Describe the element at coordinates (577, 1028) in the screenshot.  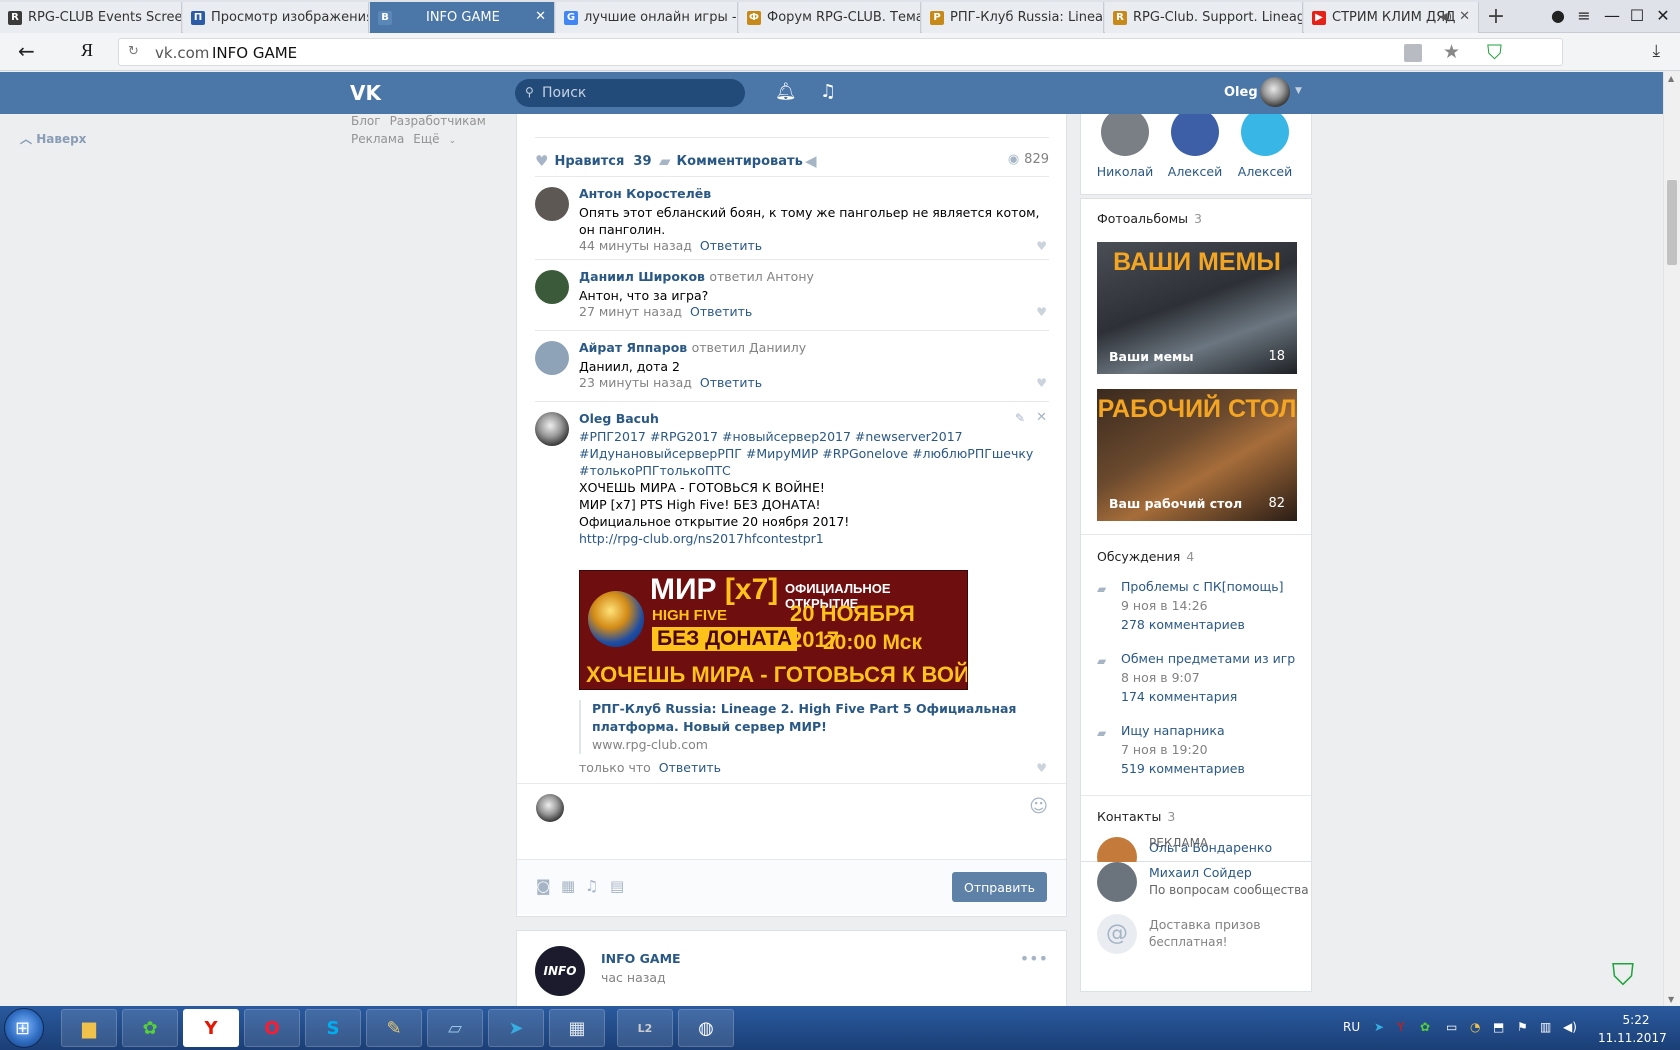
I see `calculator-app-icon: ▦` at that location.